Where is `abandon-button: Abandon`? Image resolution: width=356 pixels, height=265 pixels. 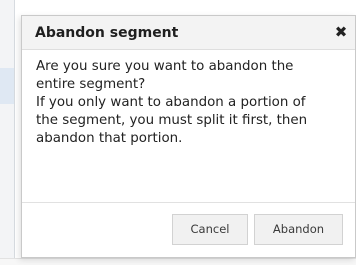 abandon-button: Abandon is located at coordinates (298, 229).